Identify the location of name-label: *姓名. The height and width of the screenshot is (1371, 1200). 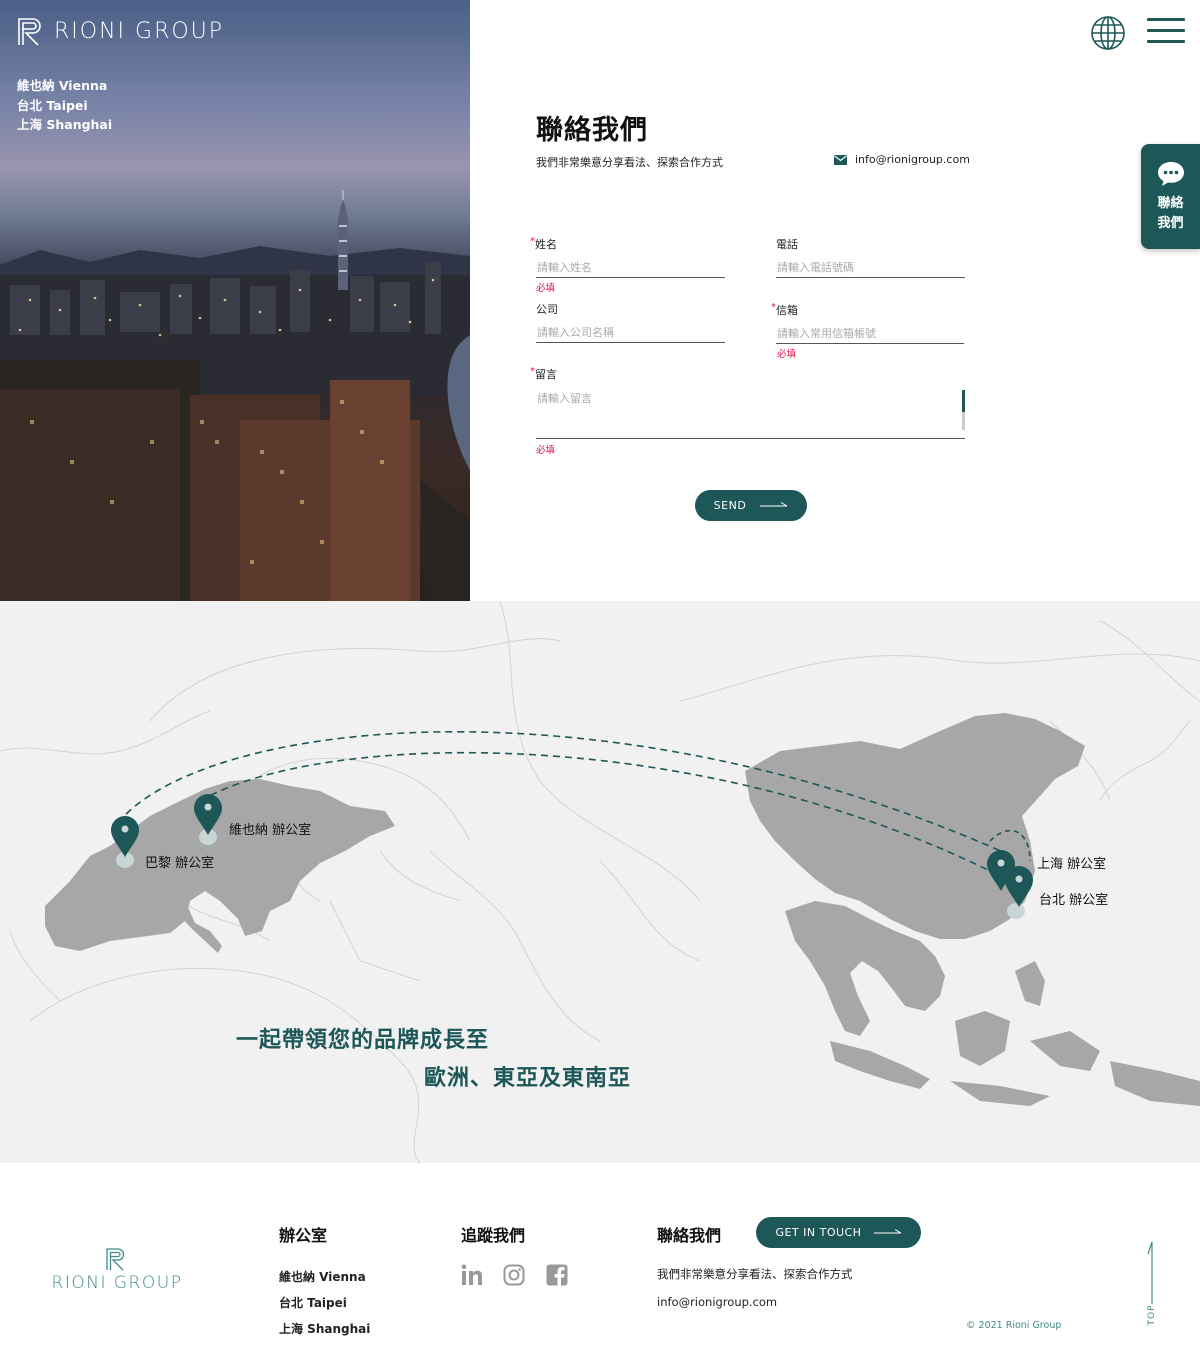
(543, 243).